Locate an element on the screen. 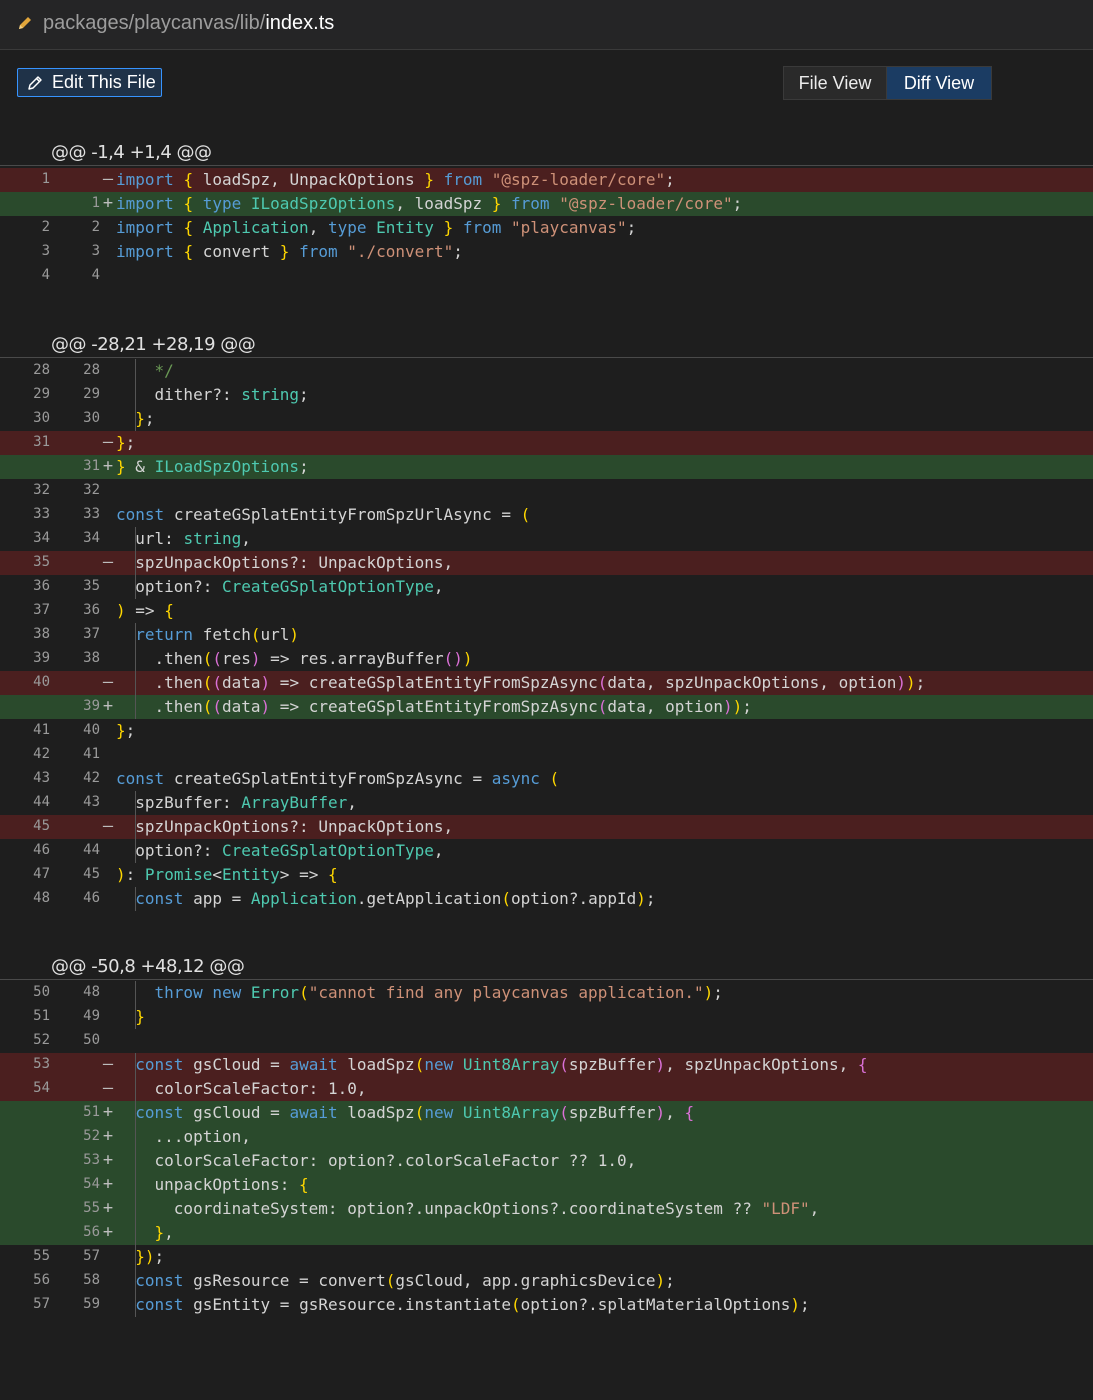 The image size is (1093, 1400). new-line-number: 4 is located at coordinates (95, 275).